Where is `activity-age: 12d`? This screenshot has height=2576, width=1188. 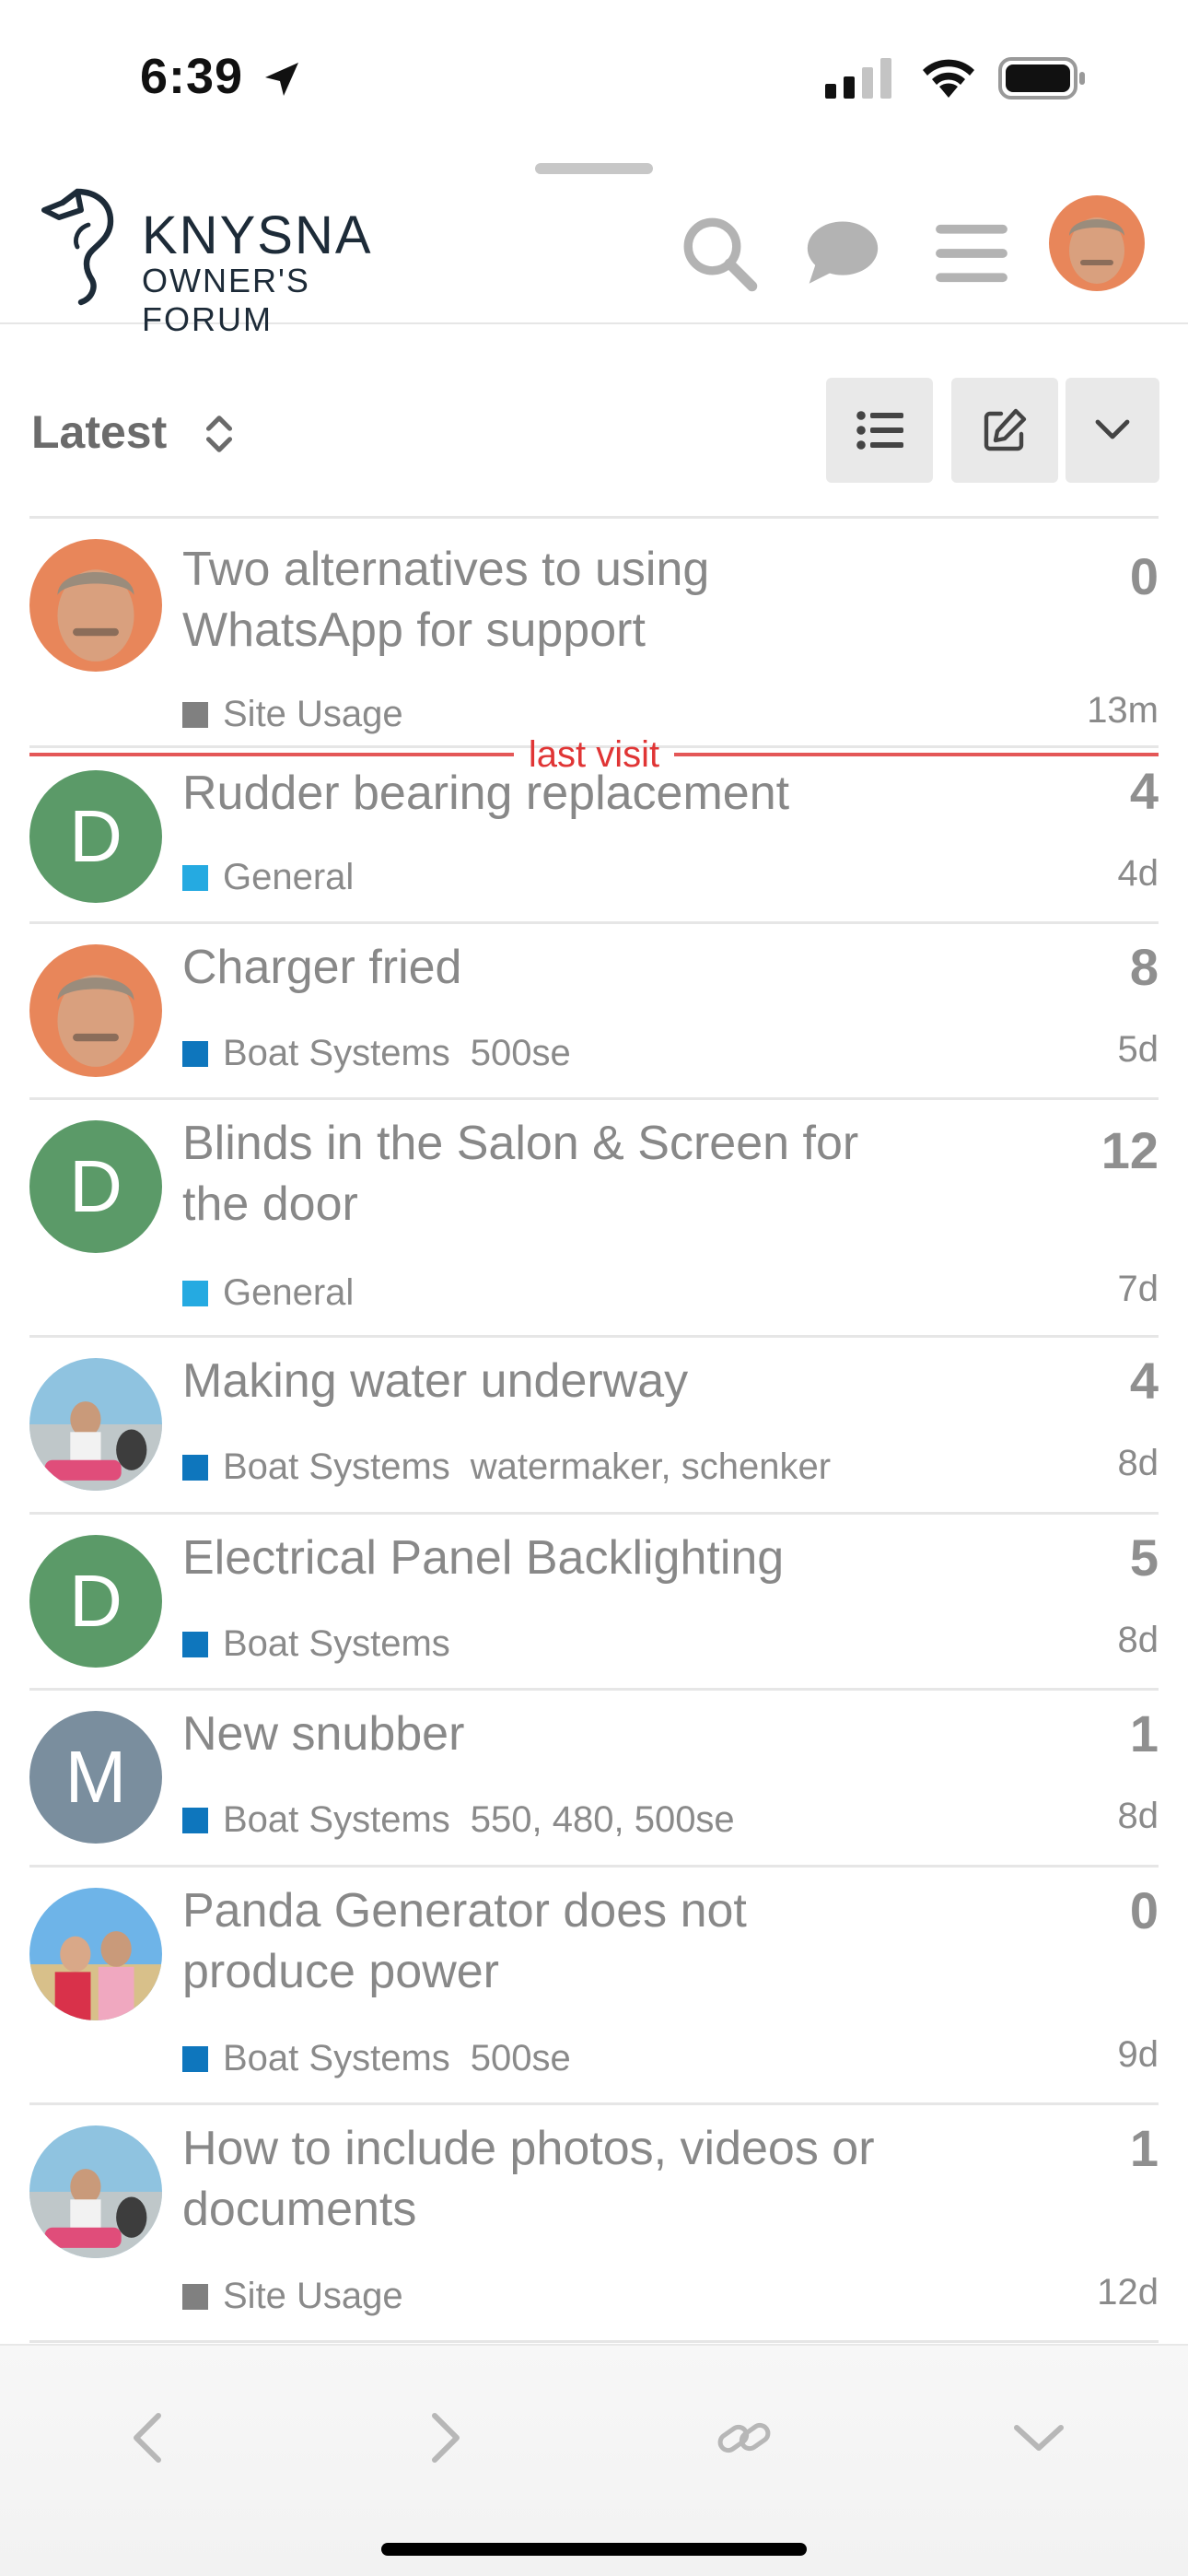 activity-age: 12d is located at coordinates (1128, 2292).